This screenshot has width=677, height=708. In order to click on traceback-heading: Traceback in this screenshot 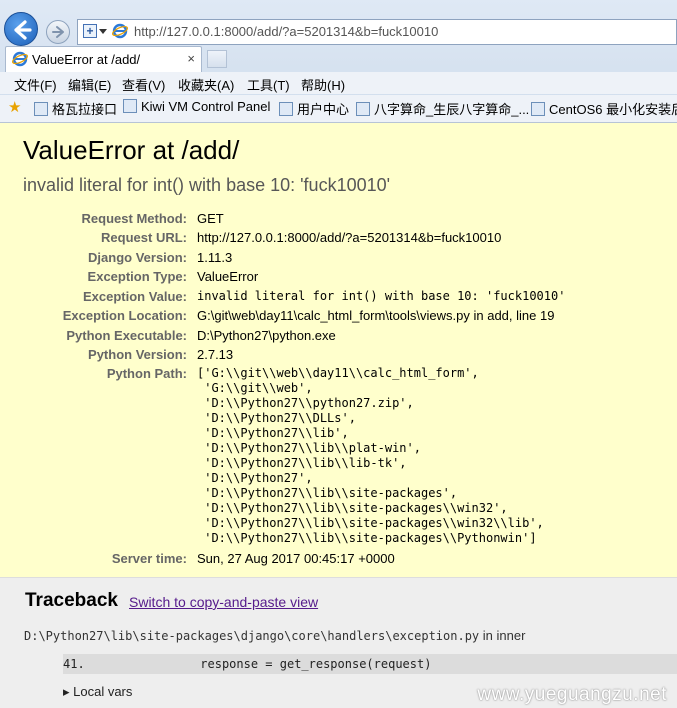, I will do `click(71, 600)`.